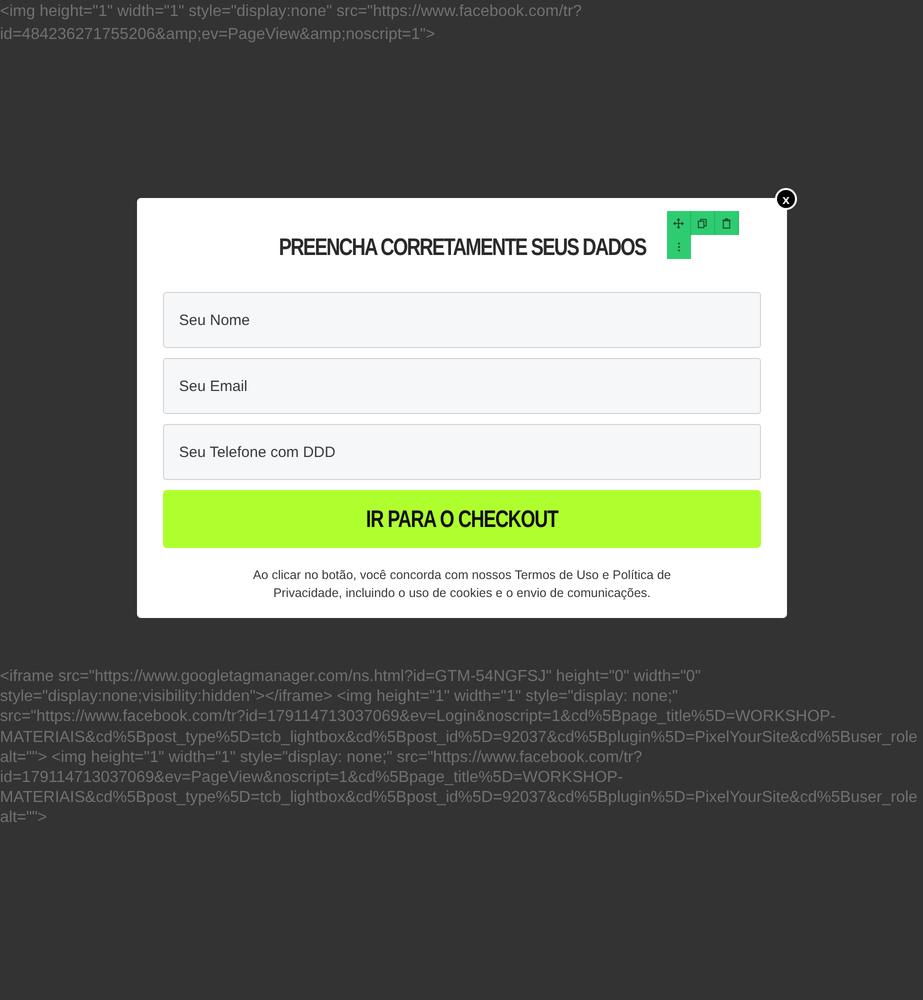 The image size is (923, 1000). Describe the element at coordinates (462, 519) in the screenshot. I see `checkout-button: IR PARA O CHECKOUT` at that location.